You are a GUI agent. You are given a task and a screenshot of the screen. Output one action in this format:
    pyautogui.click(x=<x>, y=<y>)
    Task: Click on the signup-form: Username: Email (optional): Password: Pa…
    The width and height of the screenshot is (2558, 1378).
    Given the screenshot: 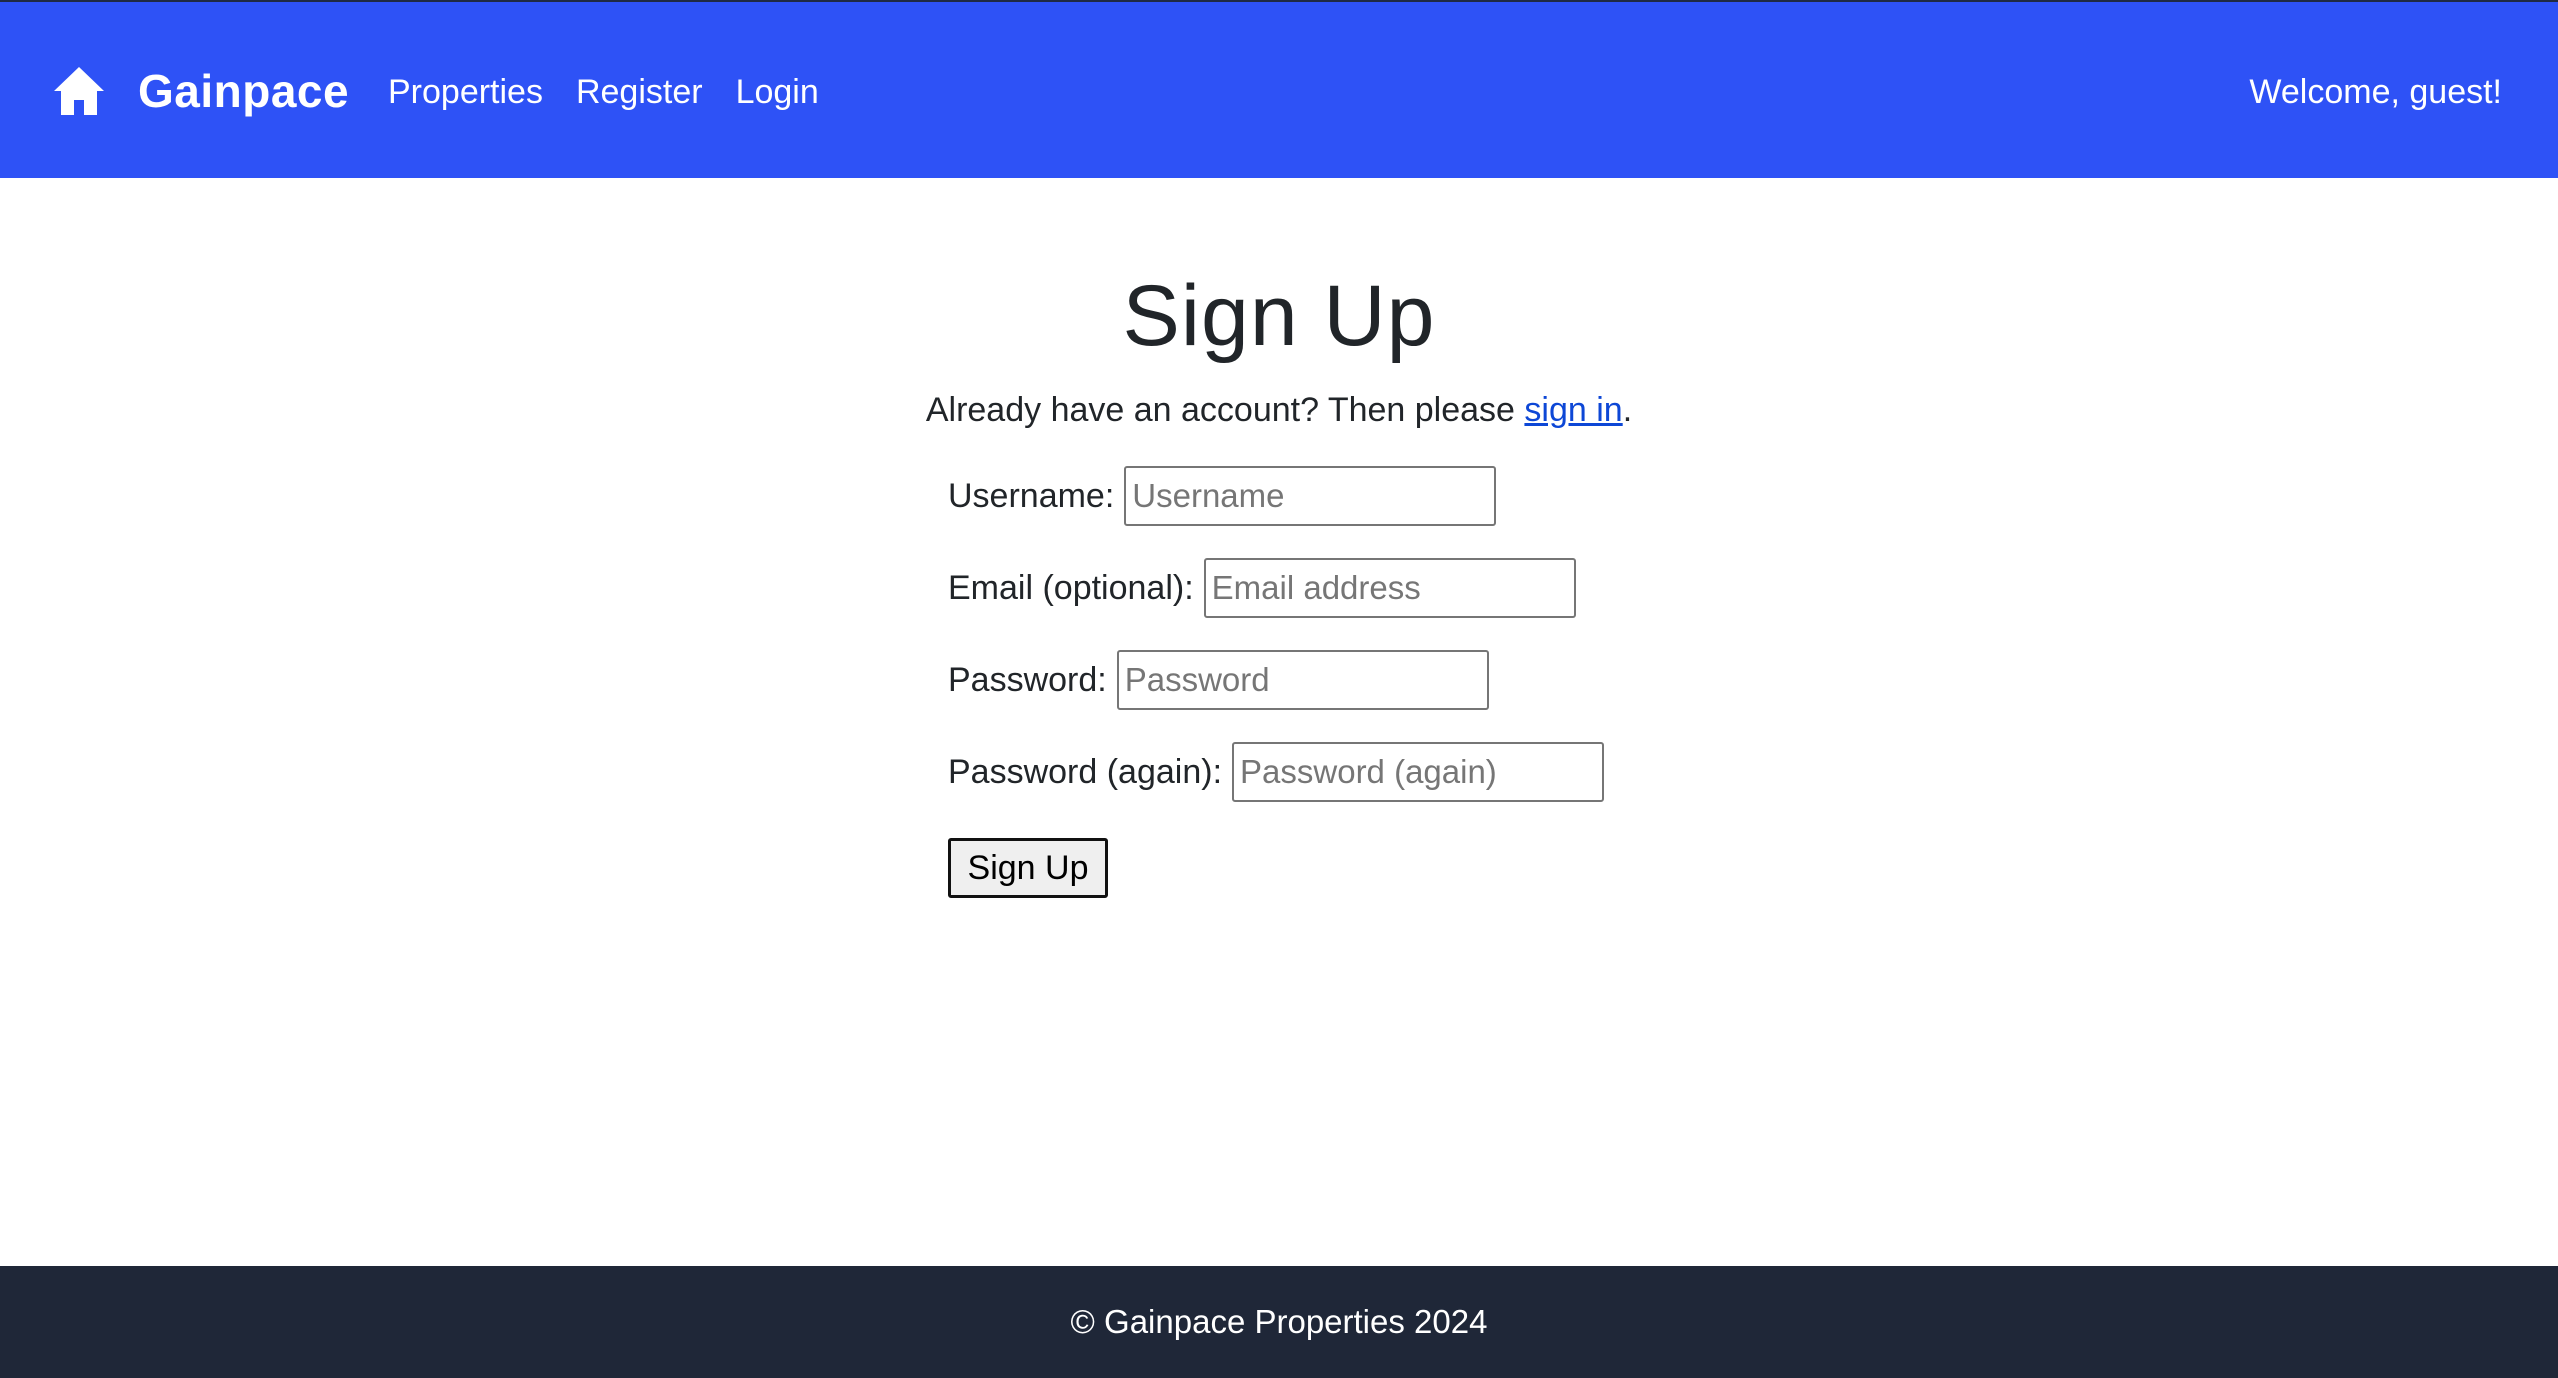 What is the action you would take?
    pyautogui.click(x=1276, y=682)
    